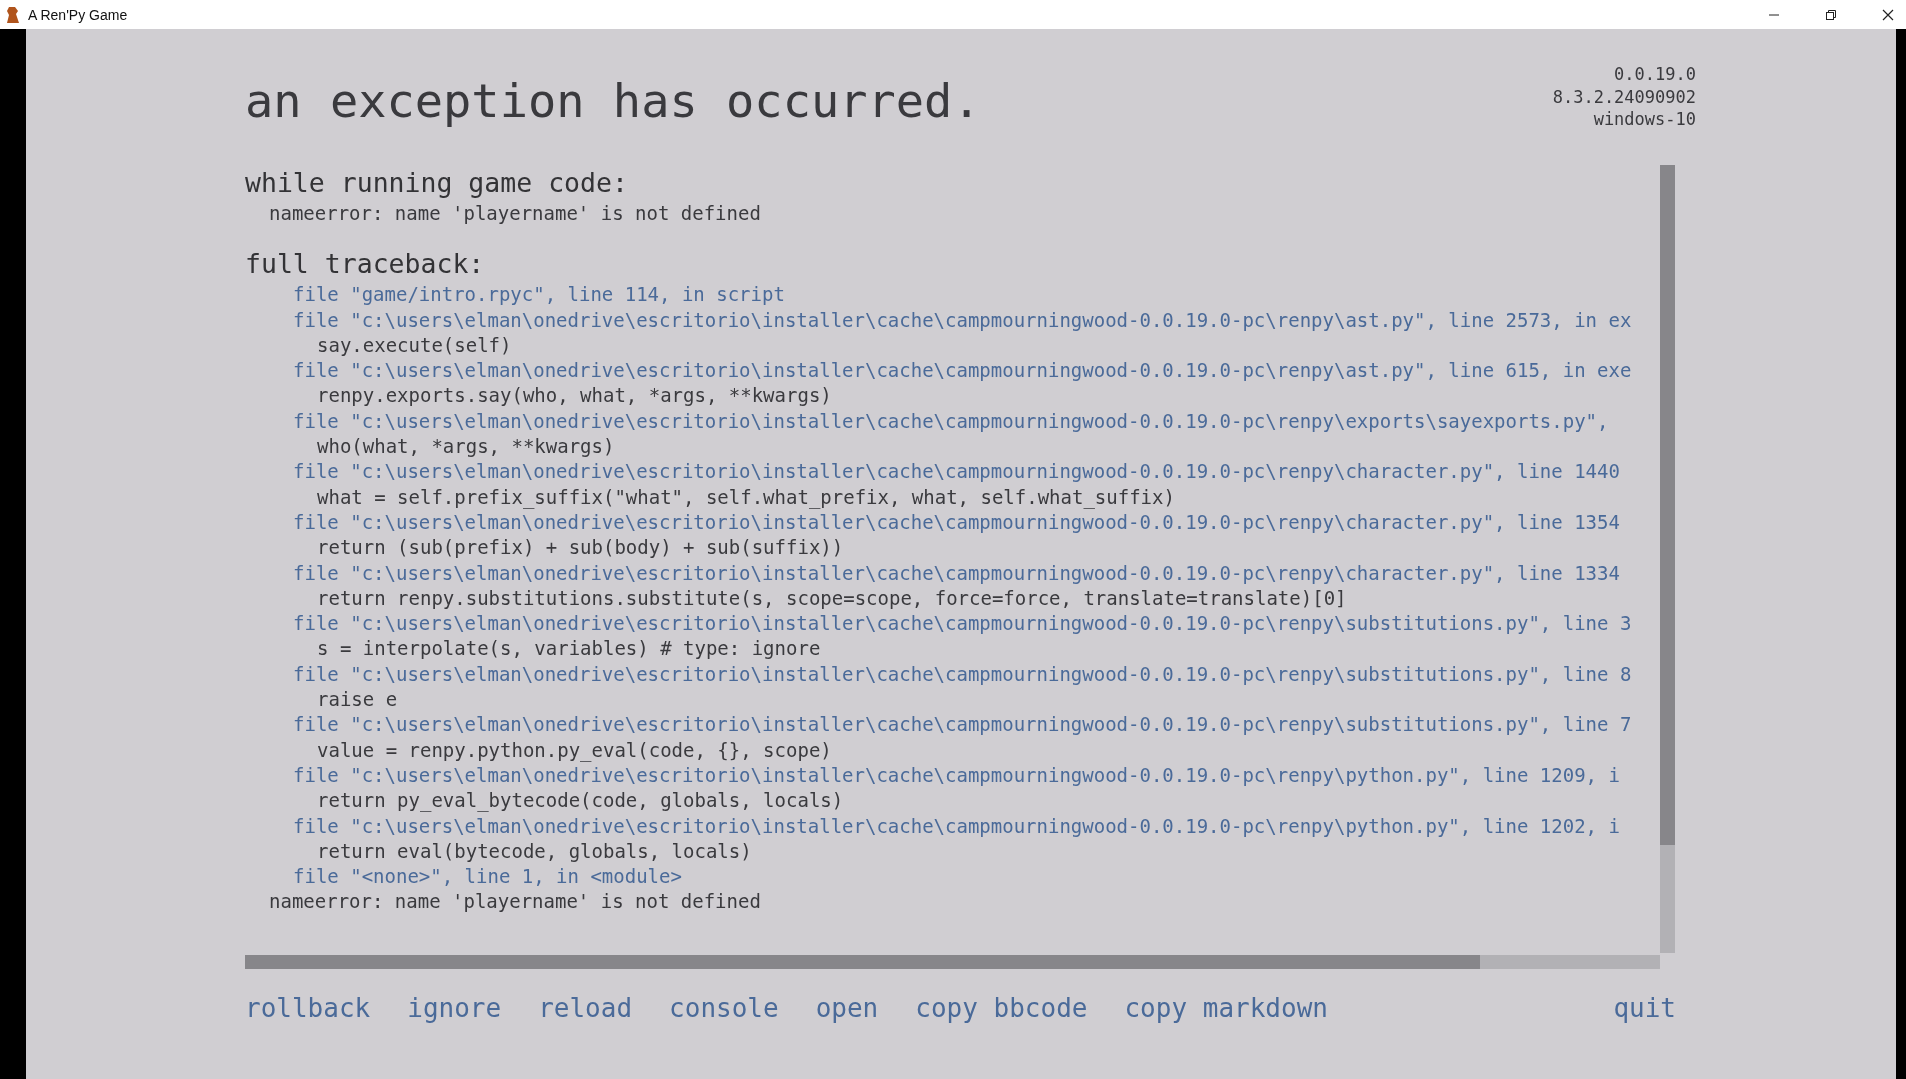 The image size is (1906, 1079). What do you see at coordinates (847, 1008) in the screenshot?
I see `action-link: open` at bounding box center [847, 1008].